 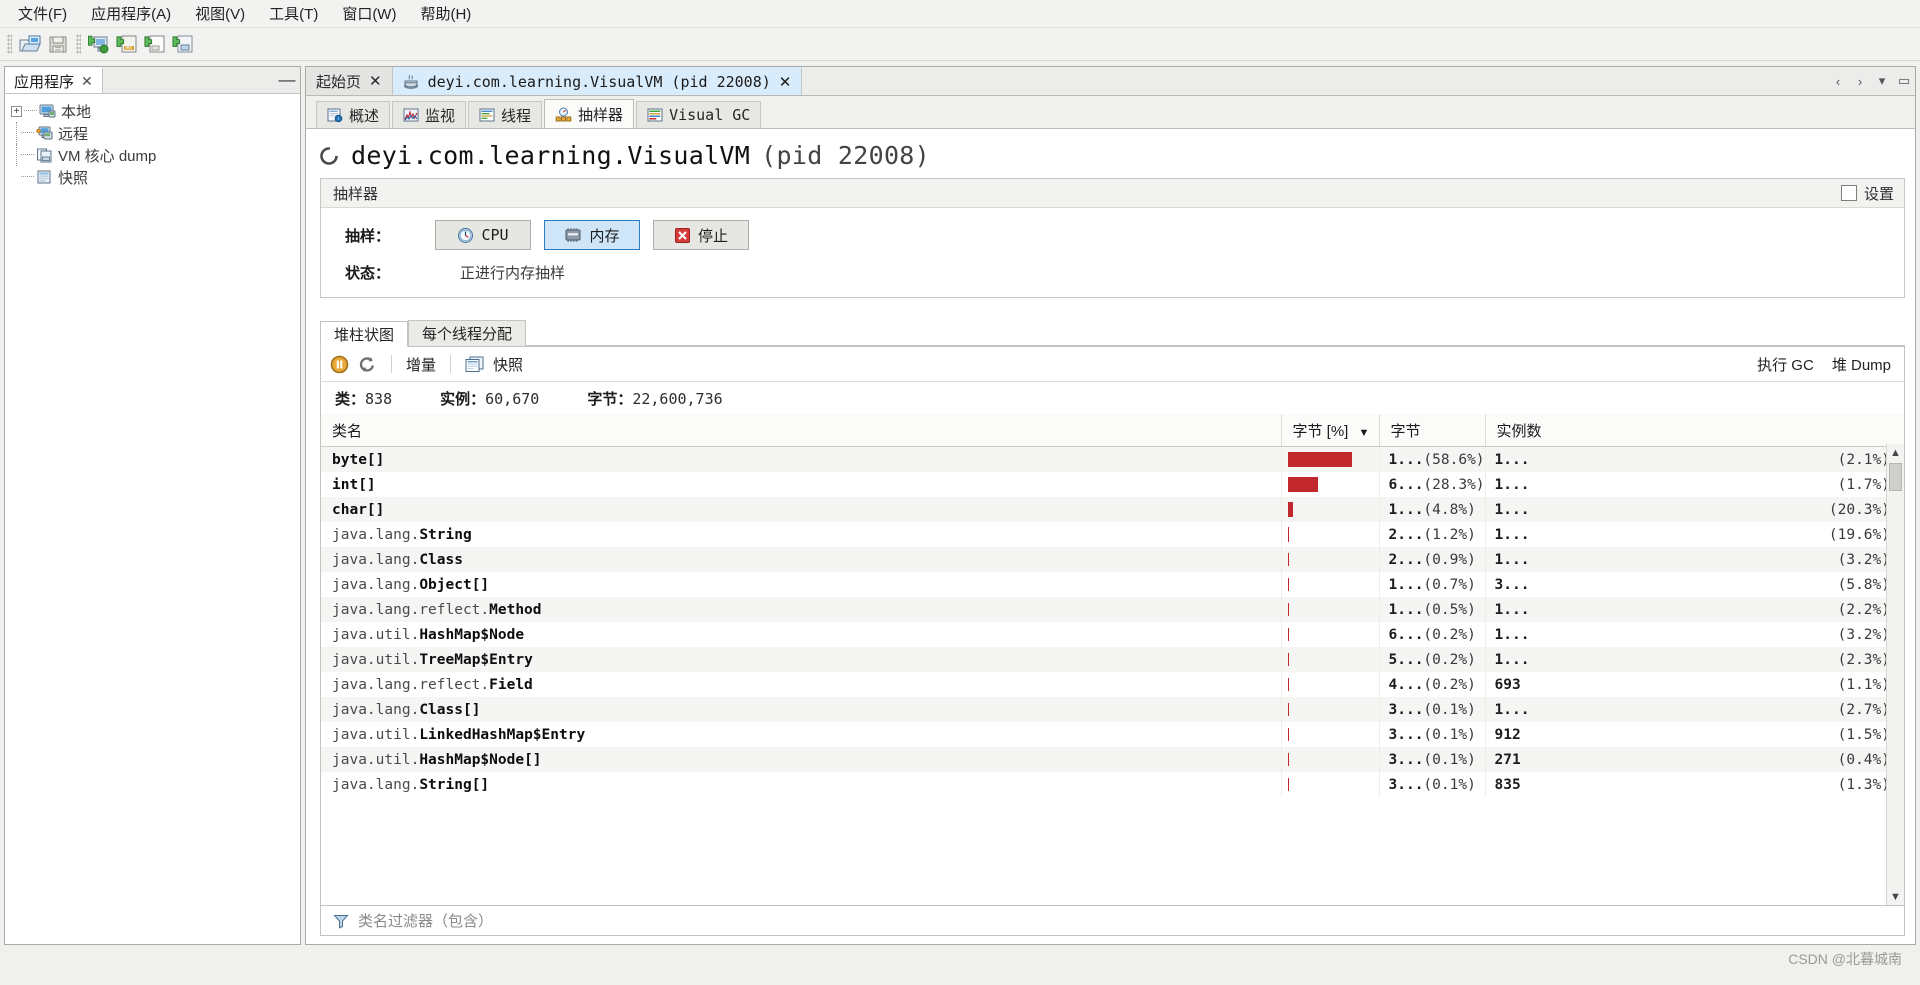 I want to click on cell-class-name: char[], so click(x=801, y=509).